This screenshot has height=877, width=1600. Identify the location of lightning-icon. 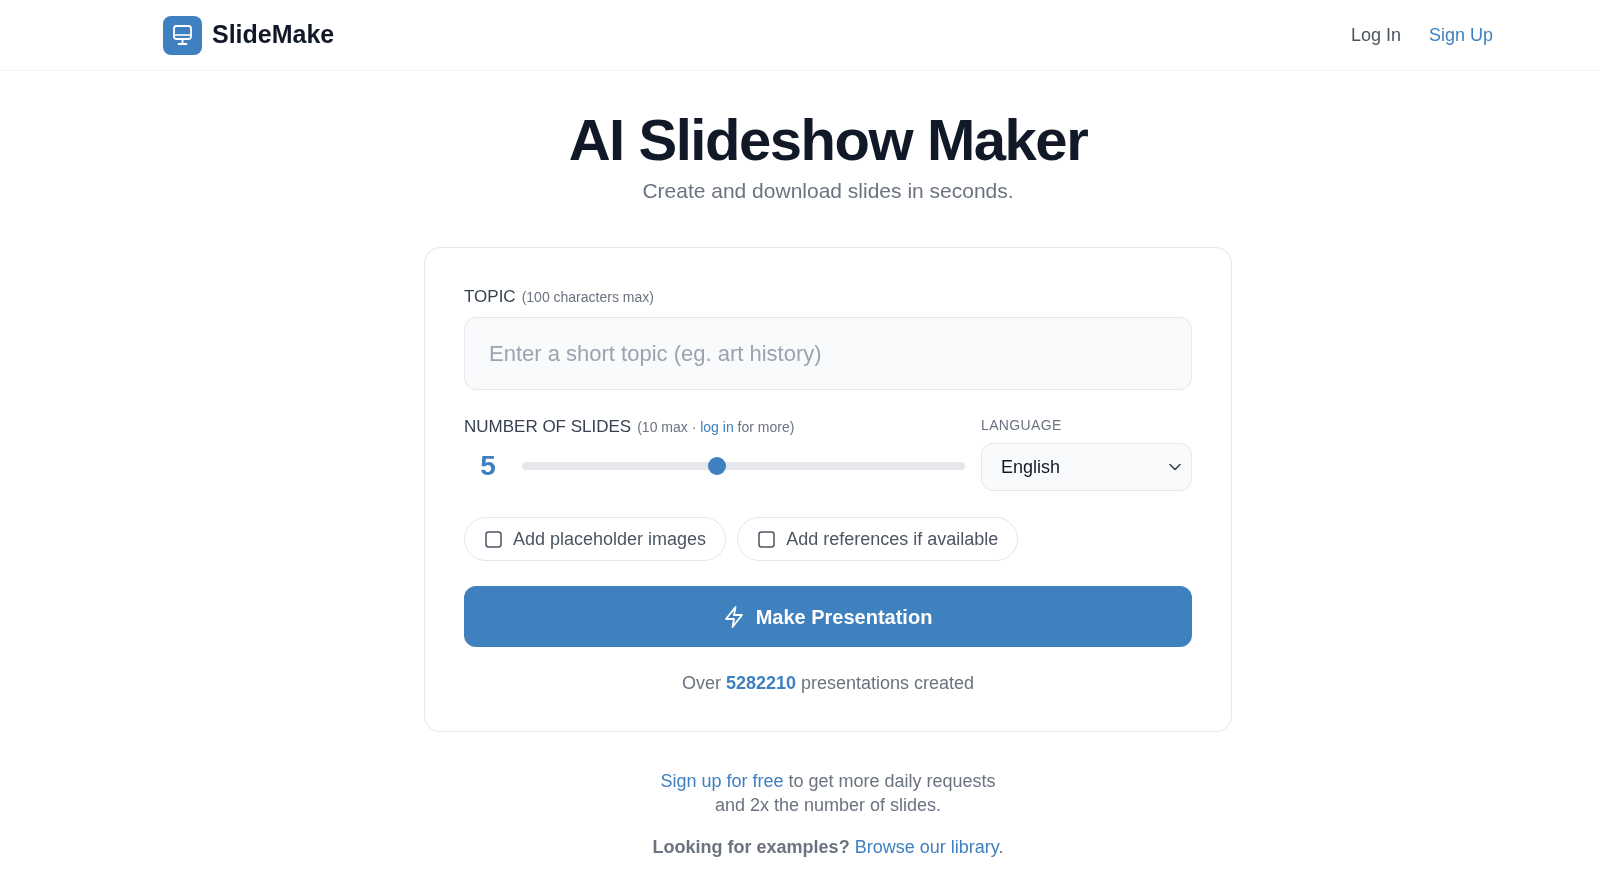
(733, 616).